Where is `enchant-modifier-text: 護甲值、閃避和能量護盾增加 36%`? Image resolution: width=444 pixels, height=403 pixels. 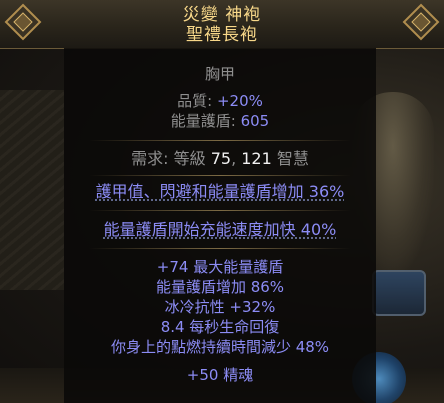
enchant-modifier-text: 護甲值、閃避和能量護盾增加 36% is located at coordinates (220, 191).